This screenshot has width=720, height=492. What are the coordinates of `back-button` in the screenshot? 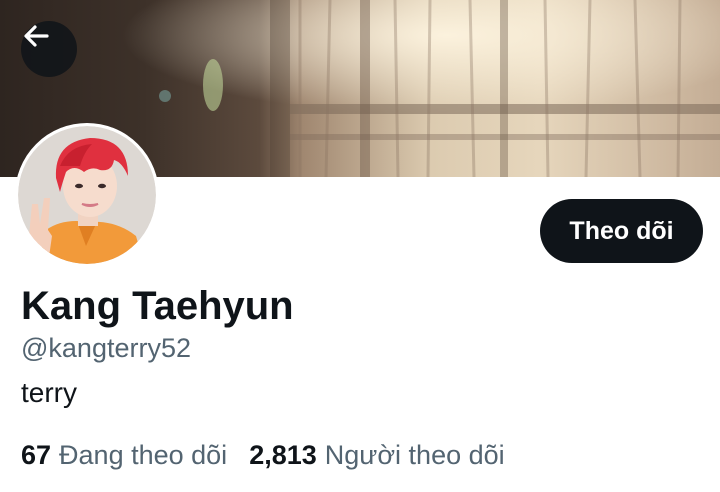 It's located at (49, 49).